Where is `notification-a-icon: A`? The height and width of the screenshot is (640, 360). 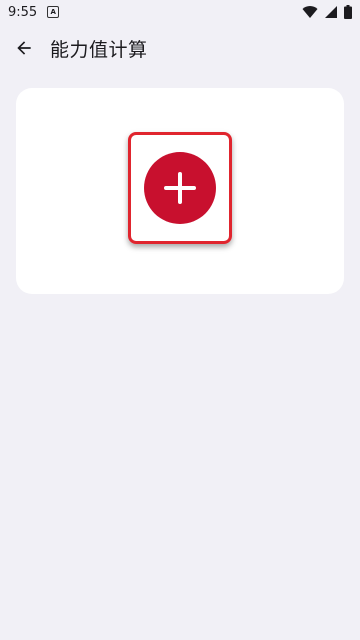 notification-a-icon: A is located at coordinates (53, 12).